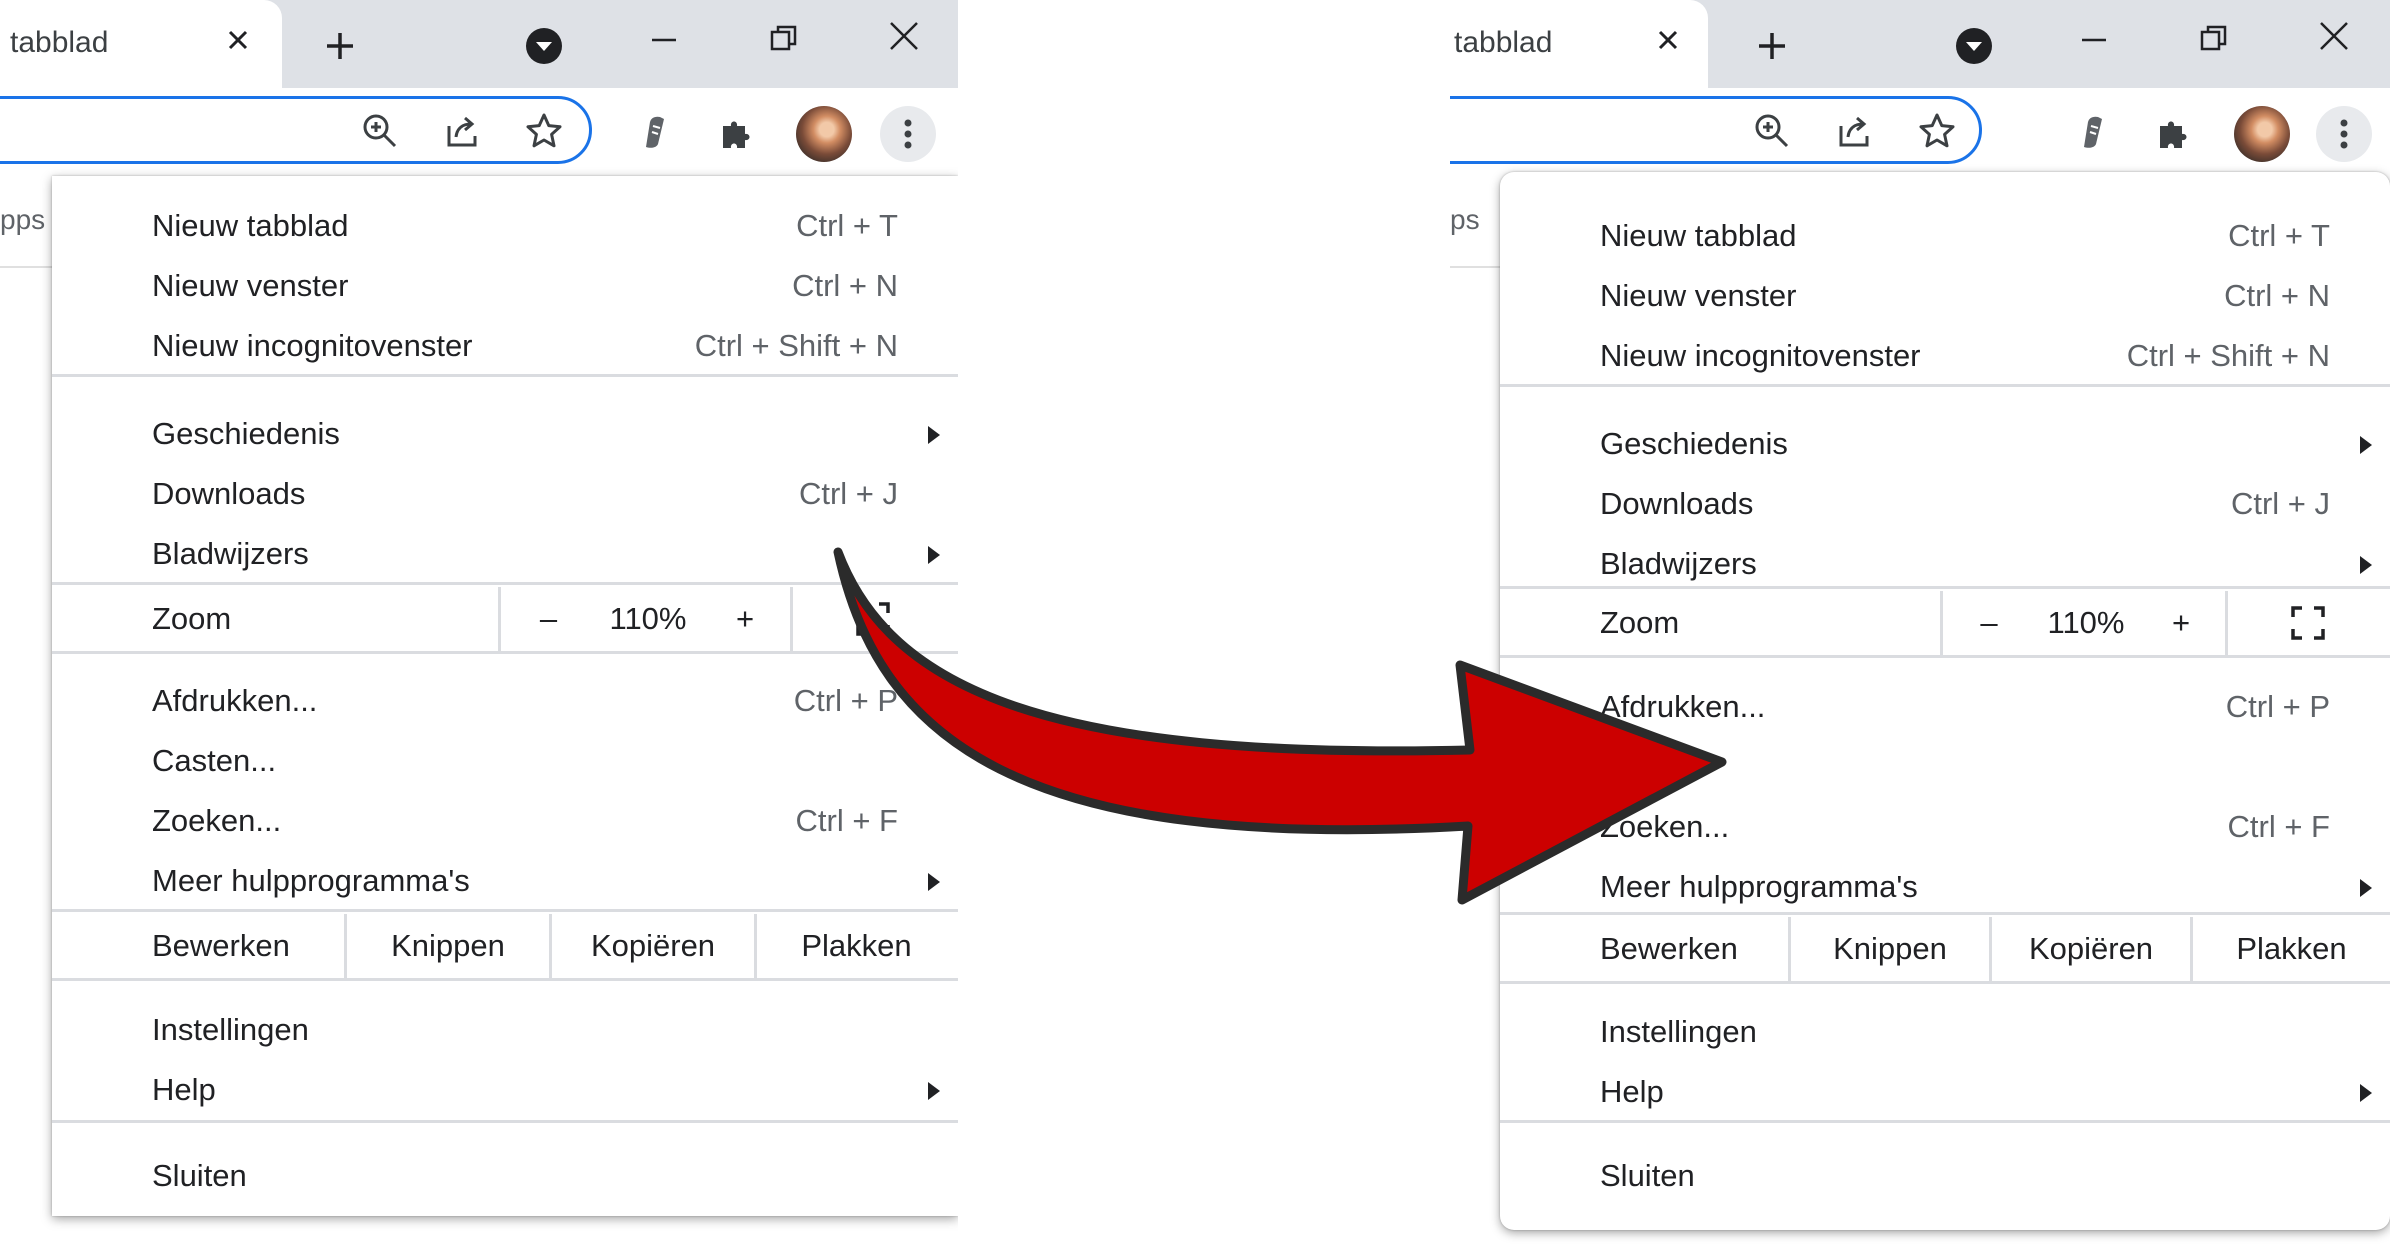  Describe the element at coordinates (1759, 886) in the screenshot. I see `menu-label: Meer hulpprogramma's` at that location.